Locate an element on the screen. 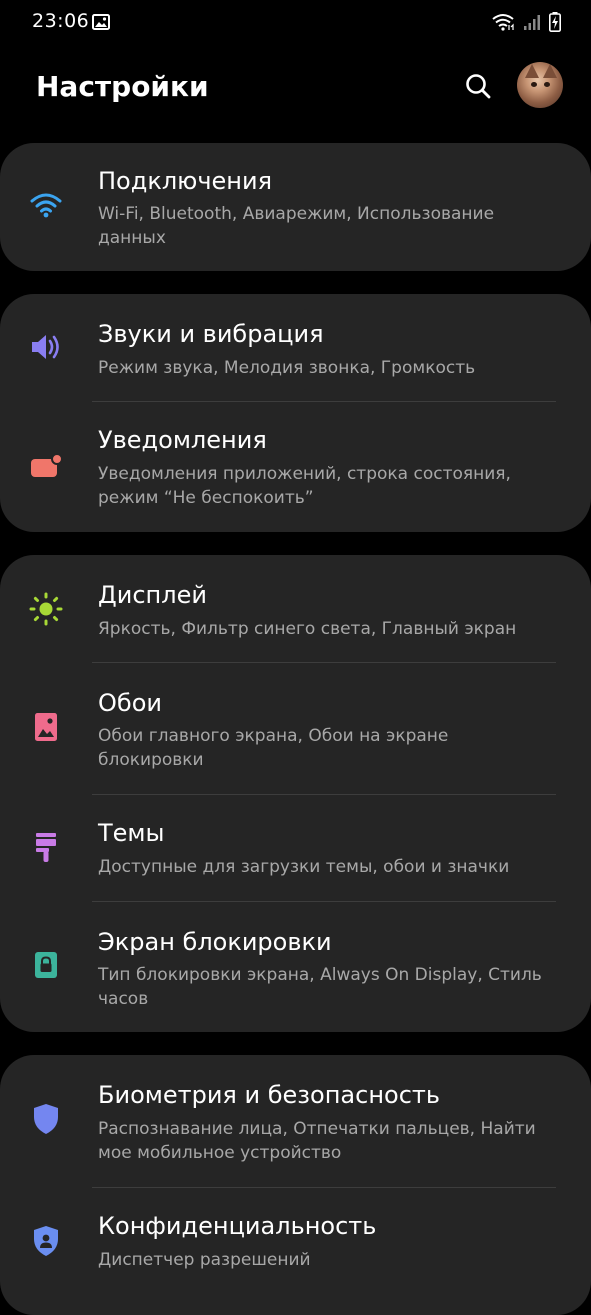  item-title: Подключения is located at coordinates (185, 181).